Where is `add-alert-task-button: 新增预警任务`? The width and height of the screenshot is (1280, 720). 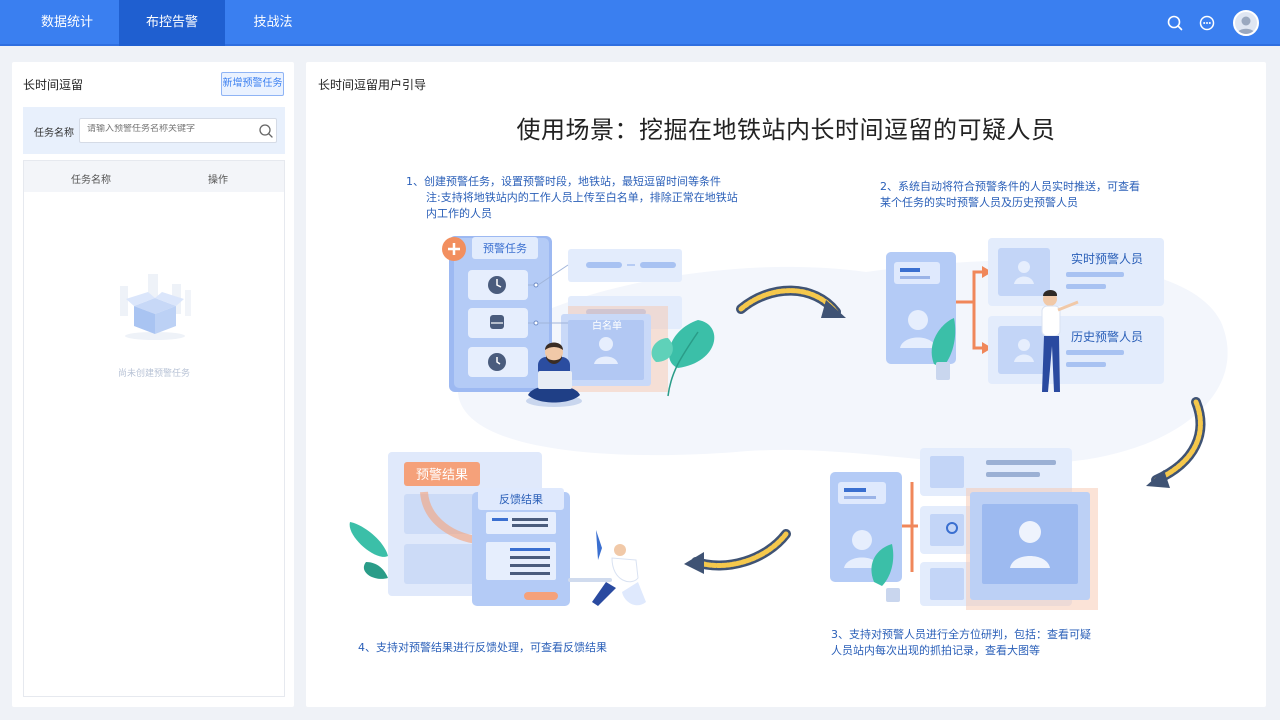 add-alert-task-button: 新增预警任务 is located at coordinates (252, 84).